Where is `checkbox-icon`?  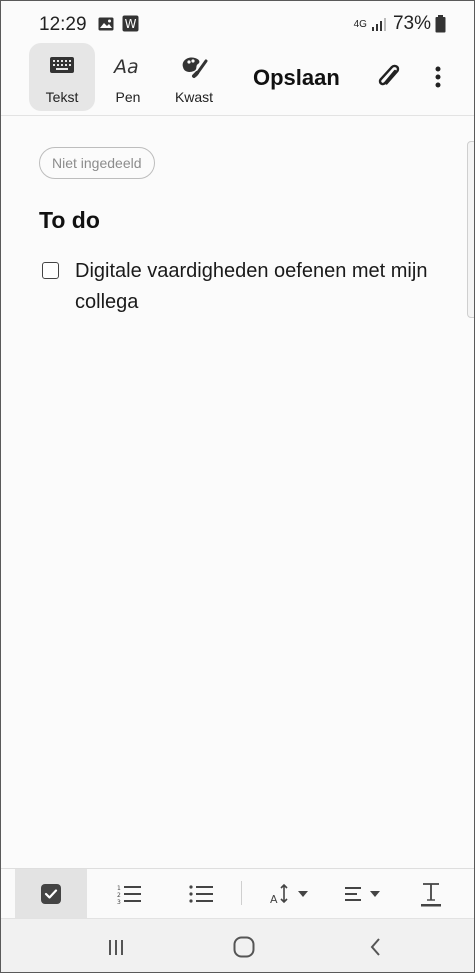 checkbox-icon is located at coordinates (51, 893).